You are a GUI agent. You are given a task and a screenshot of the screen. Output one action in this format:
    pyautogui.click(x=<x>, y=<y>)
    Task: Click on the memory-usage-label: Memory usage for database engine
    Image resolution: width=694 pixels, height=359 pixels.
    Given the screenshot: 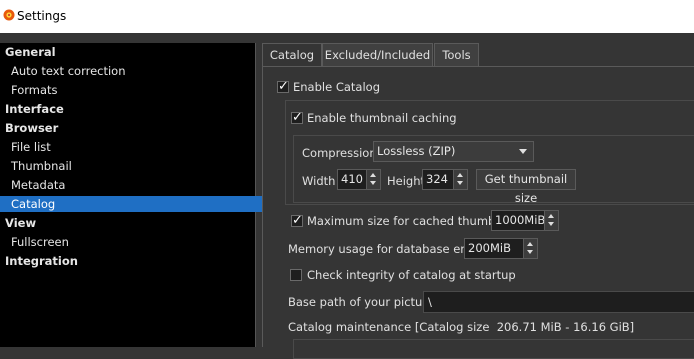 What is the action you would take?
    pyautogui.click(x=390, y=249)
    